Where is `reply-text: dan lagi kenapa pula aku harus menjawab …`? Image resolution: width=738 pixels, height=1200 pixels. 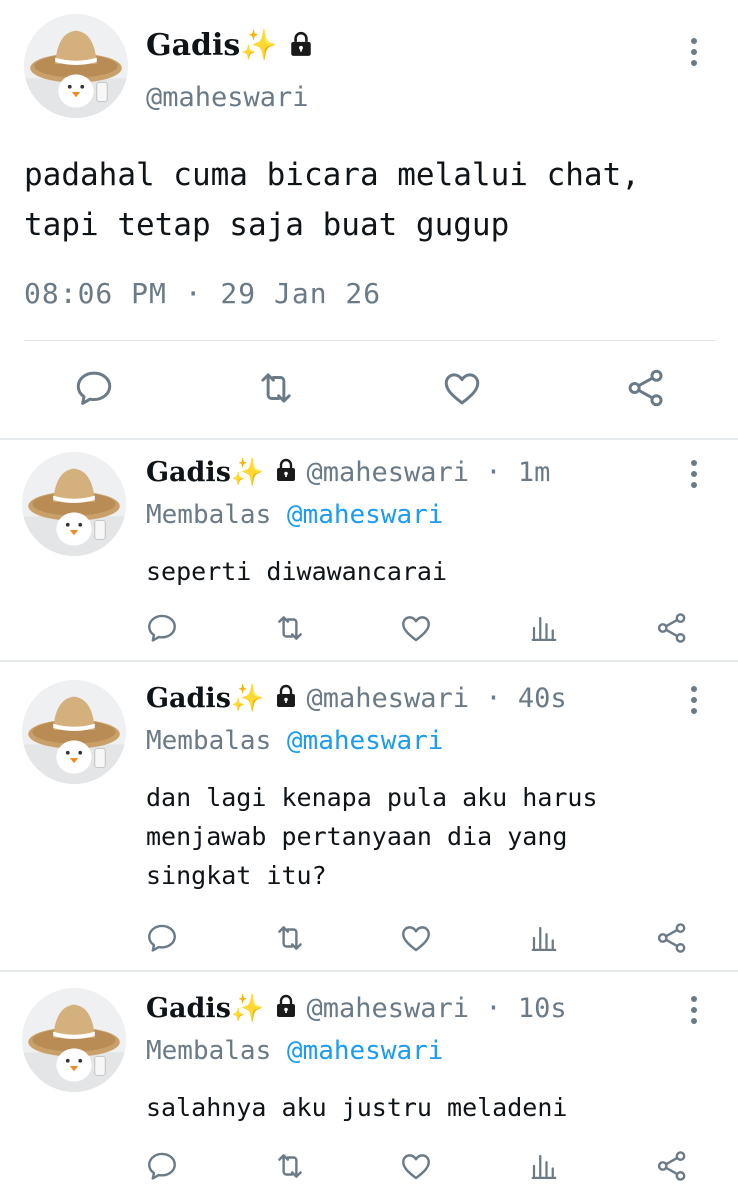 reply-text: dan lagi kenapa pula aku harus menjawab … is located at coordinates (416, 836).